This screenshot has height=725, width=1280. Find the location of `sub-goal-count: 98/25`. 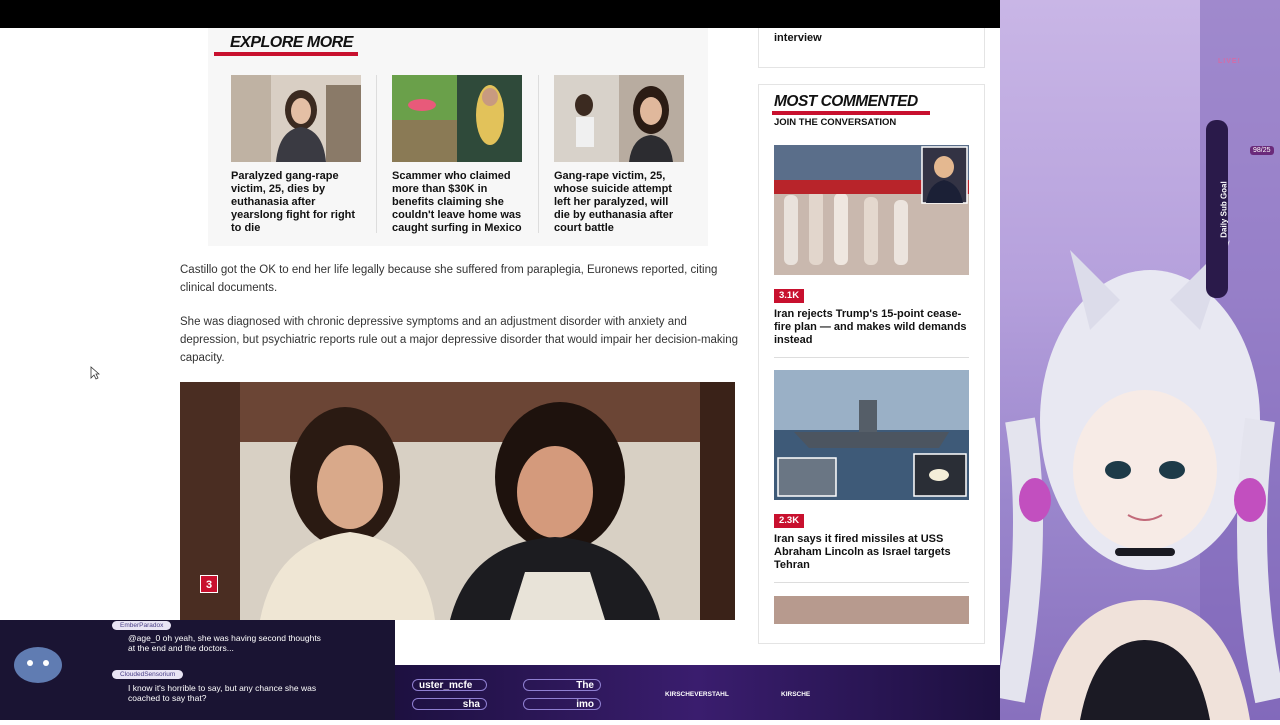

sub-goal-count: 98/25 is located at coordinates (1262, 150).